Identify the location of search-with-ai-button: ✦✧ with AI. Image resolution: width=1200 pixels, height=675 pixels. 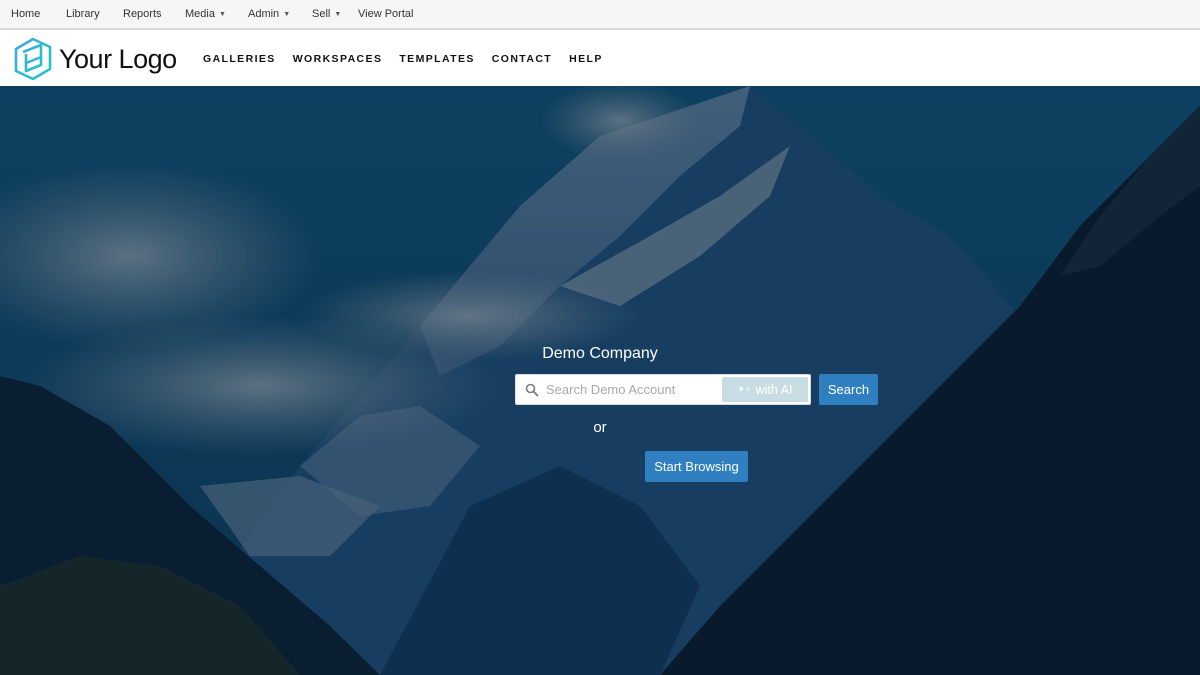
(765, 389).